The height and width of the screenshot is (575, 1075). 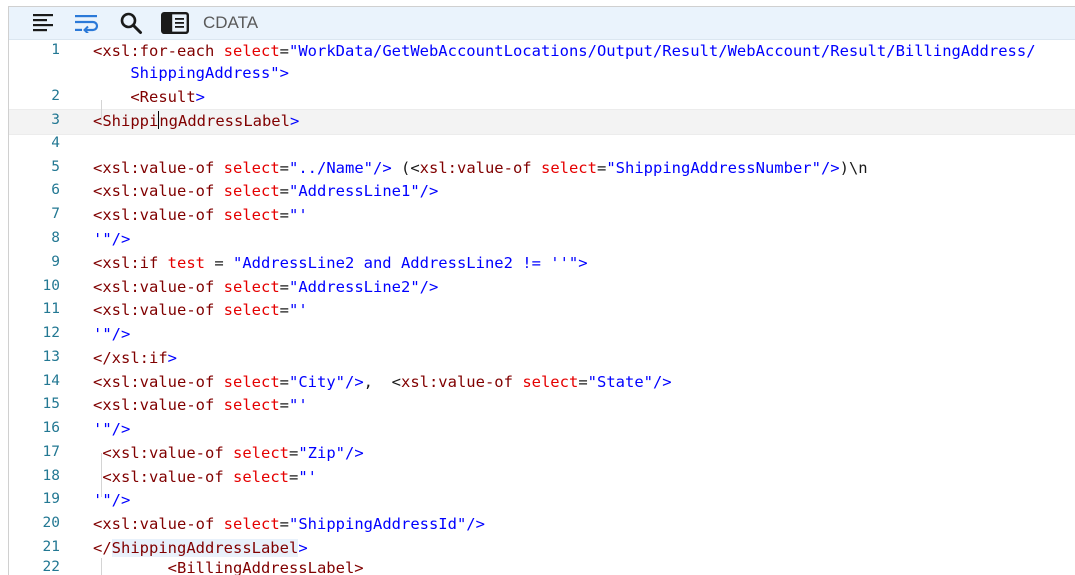 I want to click on code-token-str: "ShippingAddressNumber"/>, so click(x=723, y=168).